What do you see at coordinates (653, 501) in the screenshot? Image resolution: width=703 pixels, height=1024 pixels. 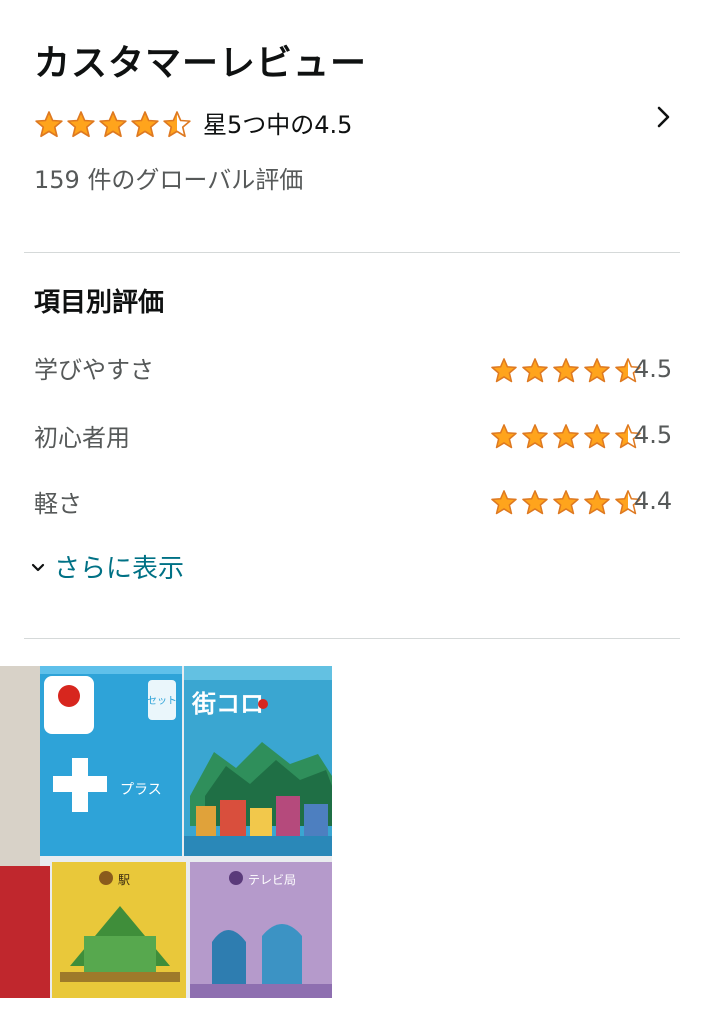 I see `feature-value-lightness: 4.4` at bounding box center [653, 501].